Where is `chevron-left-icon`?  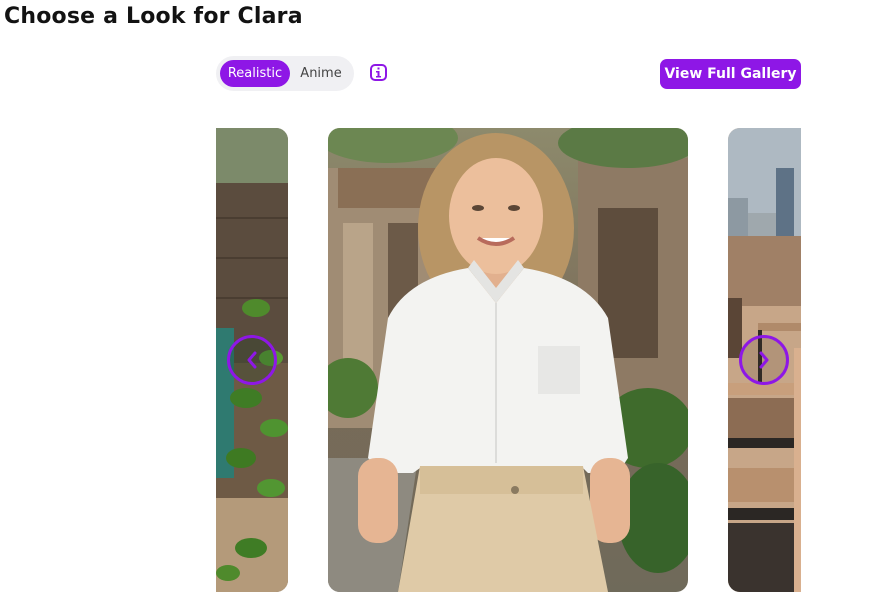 chevron-left-icon is located at coordinates (252, 360).